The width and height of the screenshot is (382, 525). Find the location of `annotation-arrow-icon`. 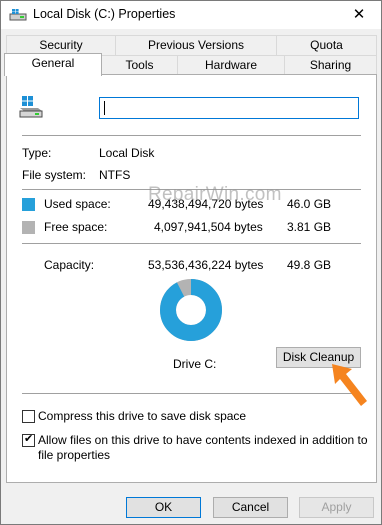

annotation-arrow-icon is located at coordinates (349, 385).